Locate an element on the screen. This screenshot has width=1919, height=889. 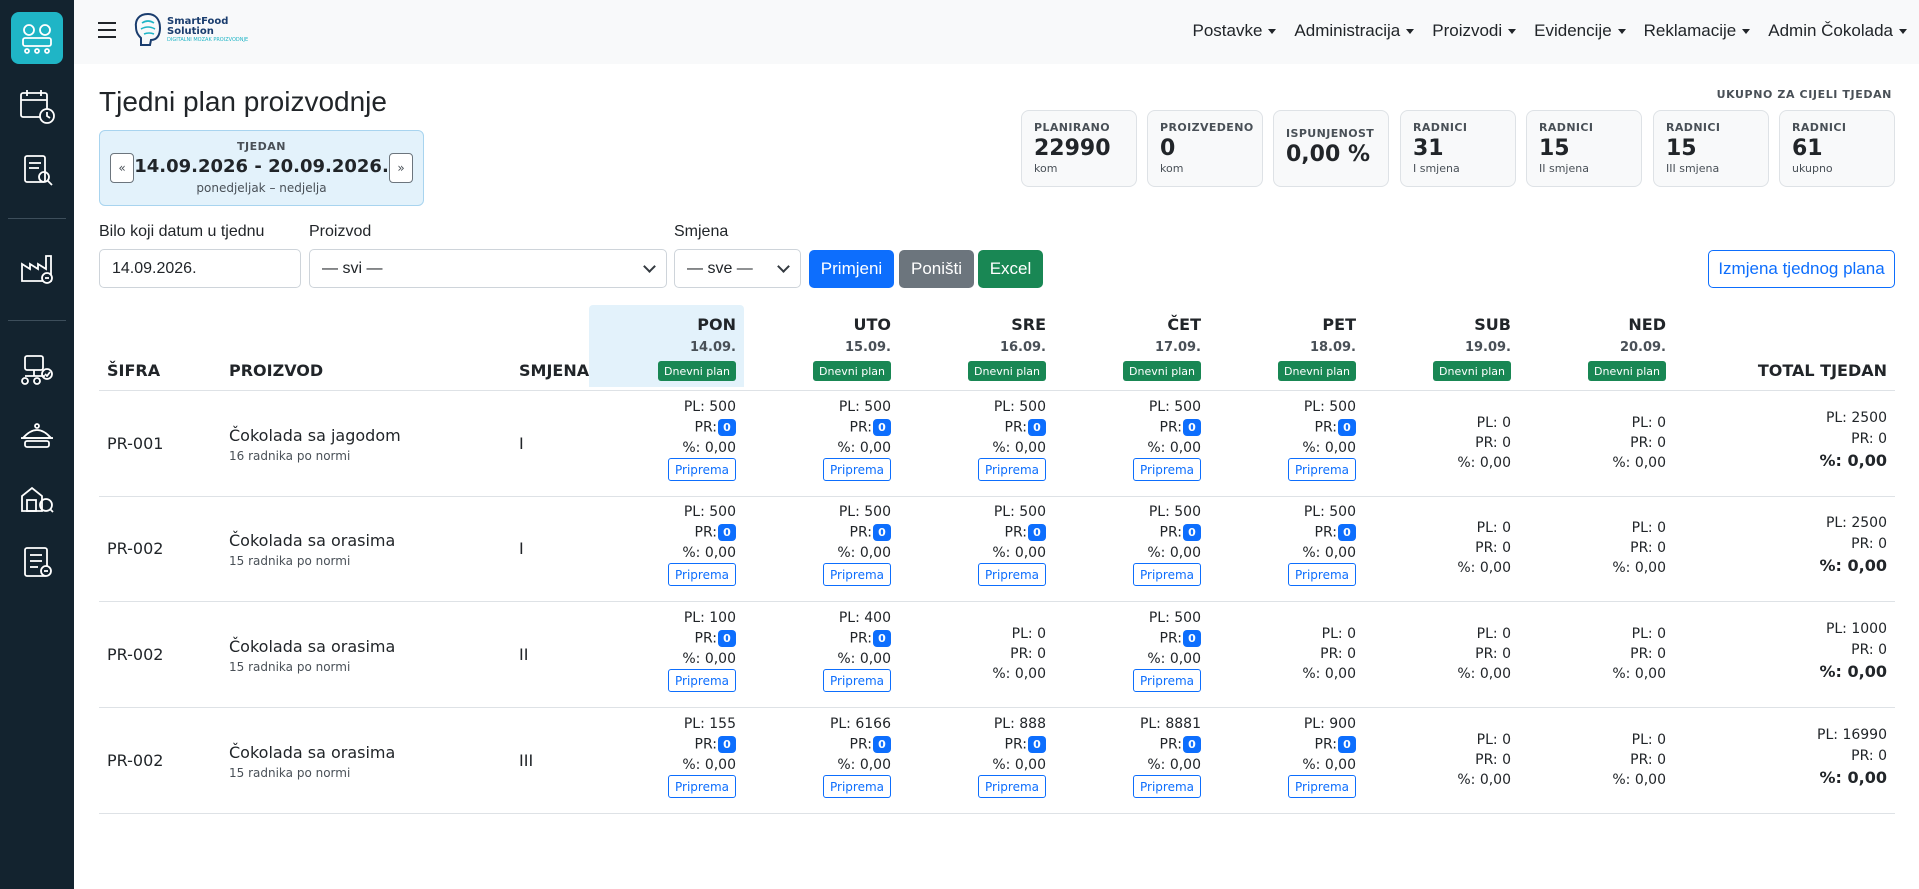
plan-line: PL: 500 is located at coordinates (1330, 407).